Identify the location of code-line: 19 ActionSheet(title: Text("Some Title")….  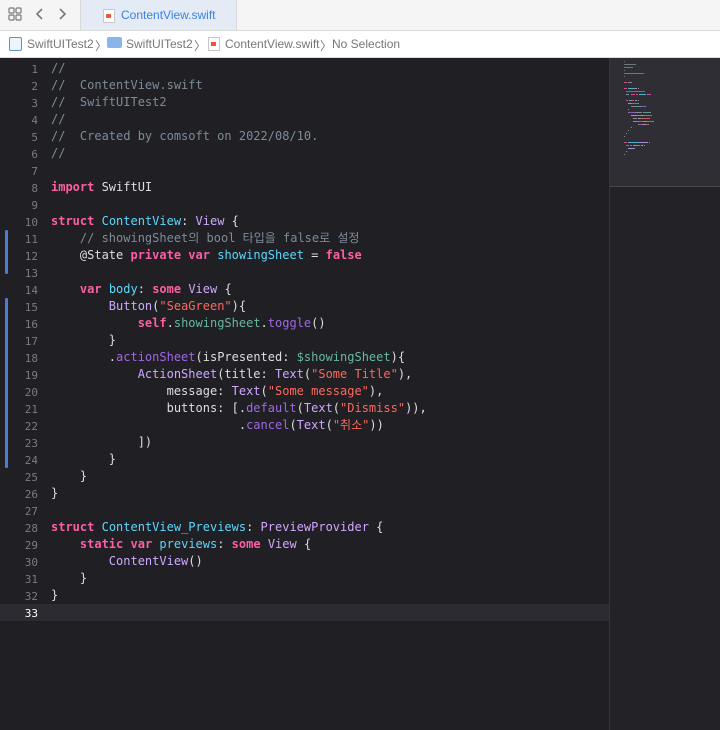
(304, 374).